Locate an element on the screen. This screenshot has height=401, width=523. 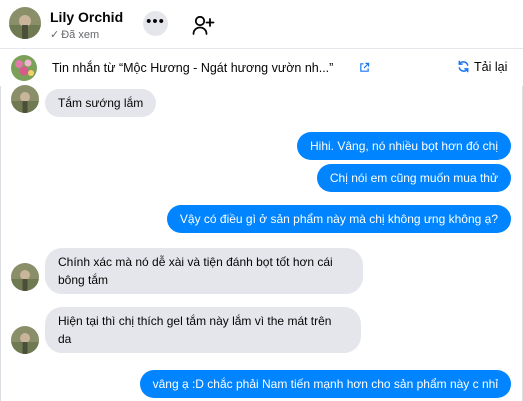
reload-label: Tải lại is located at coordinates (491, 67).